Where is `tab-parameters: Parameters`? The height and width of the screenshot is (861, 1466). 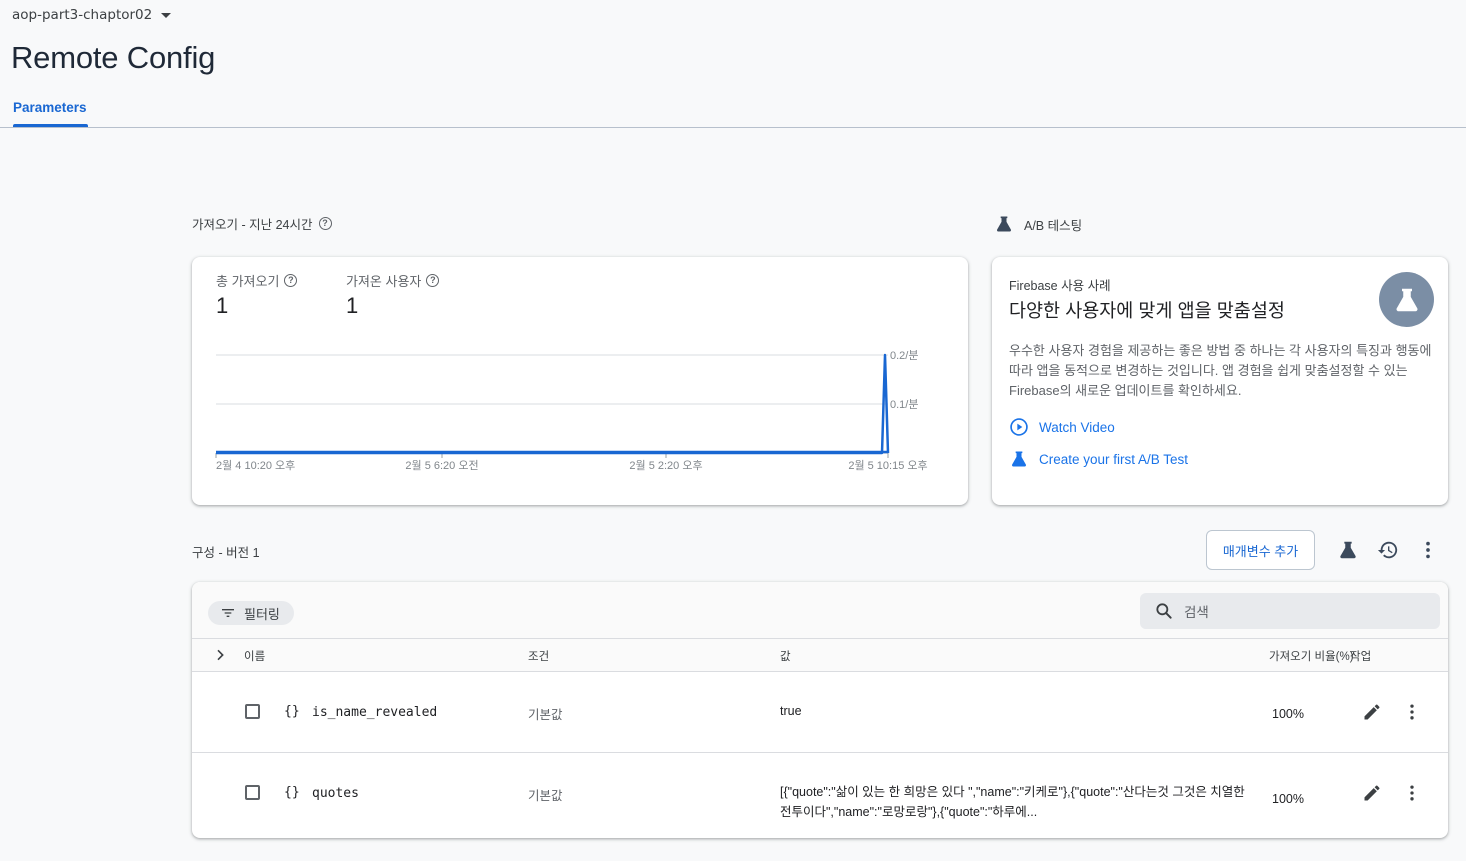
tab-parameters: Parameters is located at coordinates (50, 107).